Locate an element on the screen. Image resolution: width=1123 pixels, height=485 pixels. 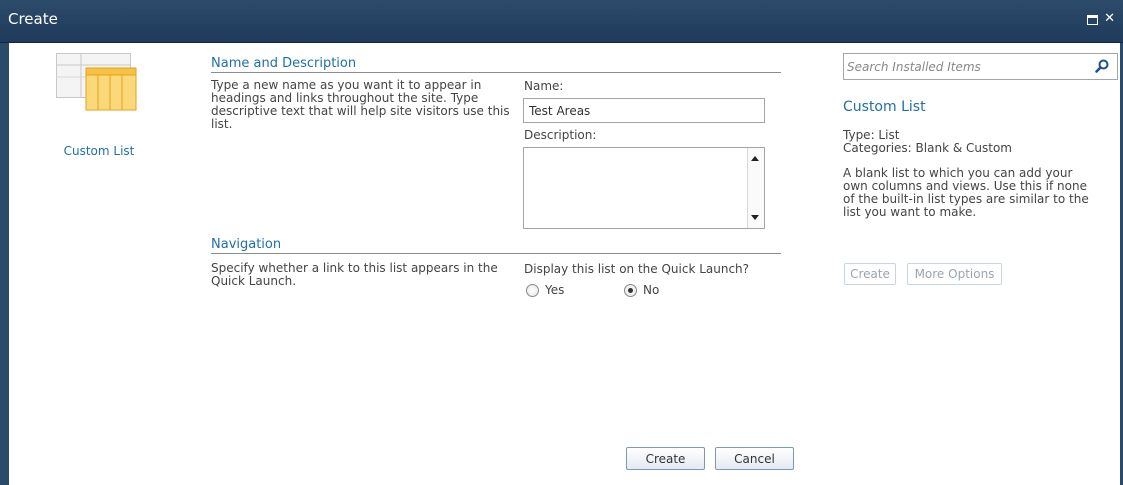
quick-launch-yes-option: Yes is located at coordinates (545, 290).